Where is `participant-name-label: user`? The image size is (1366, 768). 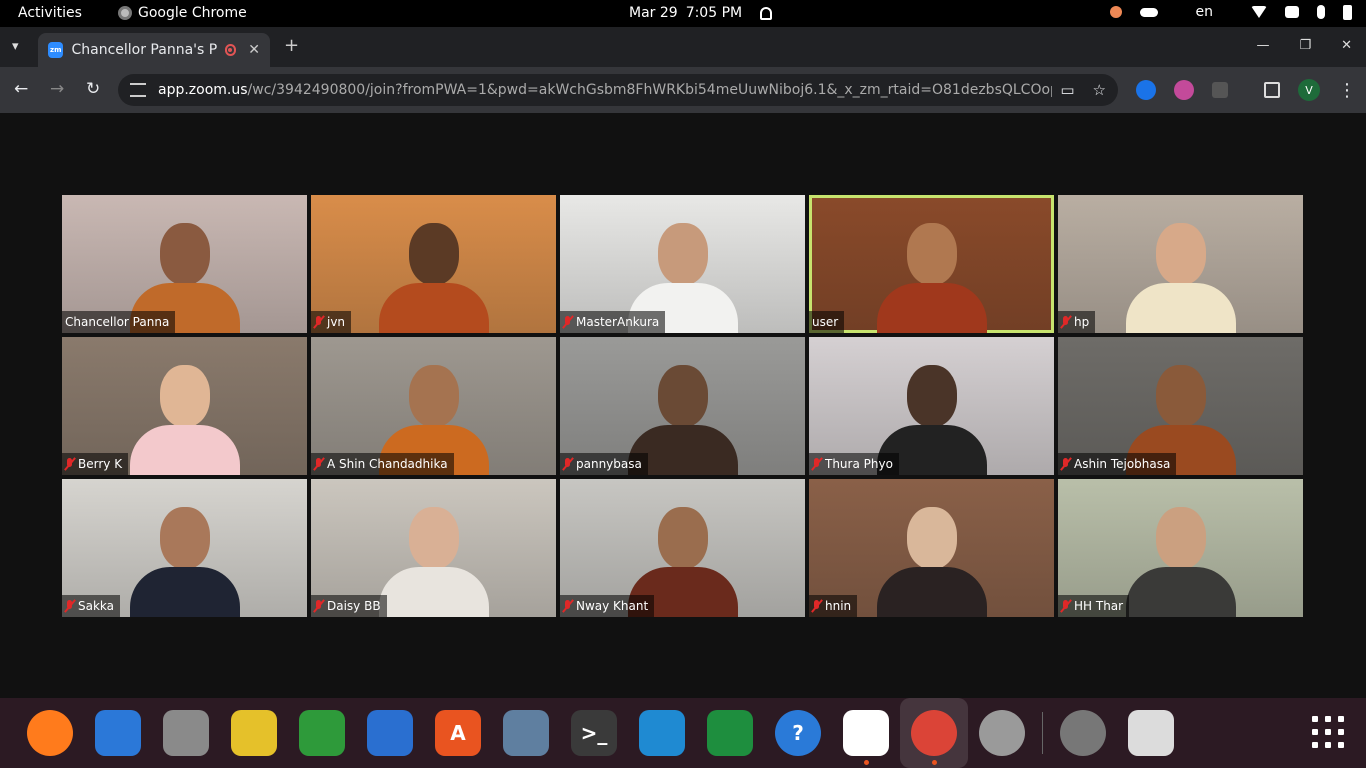
participant-name-label: user is located at coordinates (827, 322).